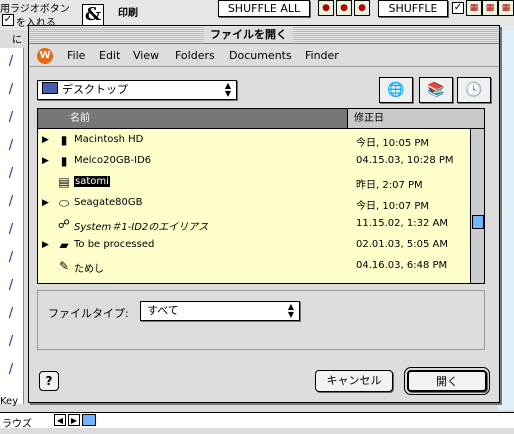  I want to click on open-button: 開く, so click(447, 381).